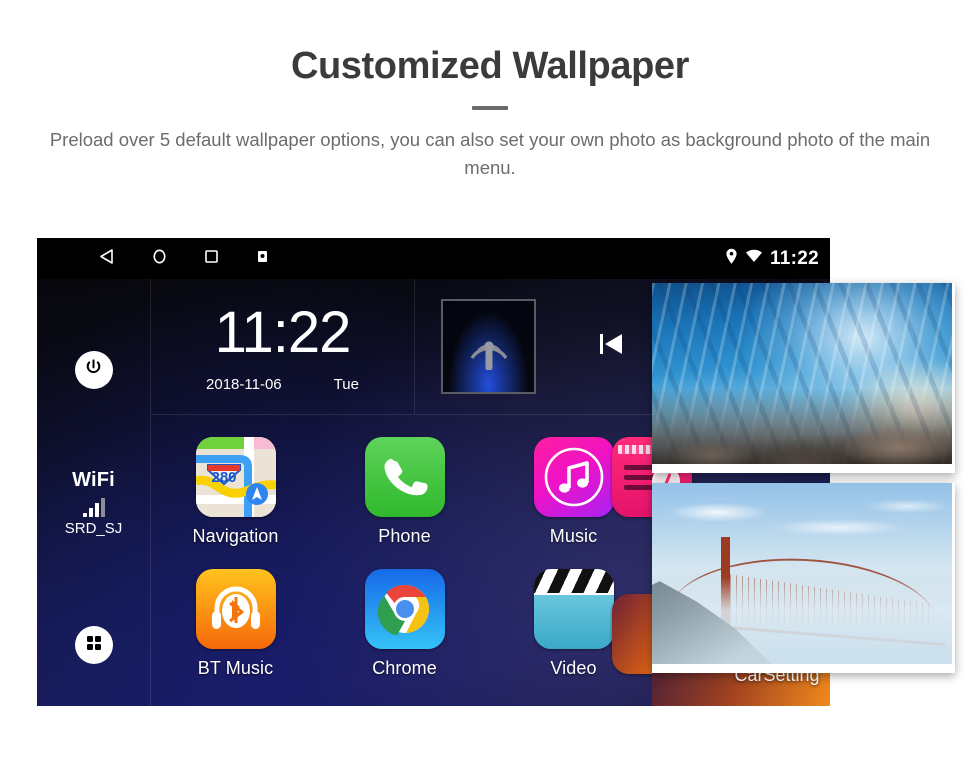 The height and width of the screenshot is (758, 980). I want to click on app-phone: Phone, so click(404, 492).